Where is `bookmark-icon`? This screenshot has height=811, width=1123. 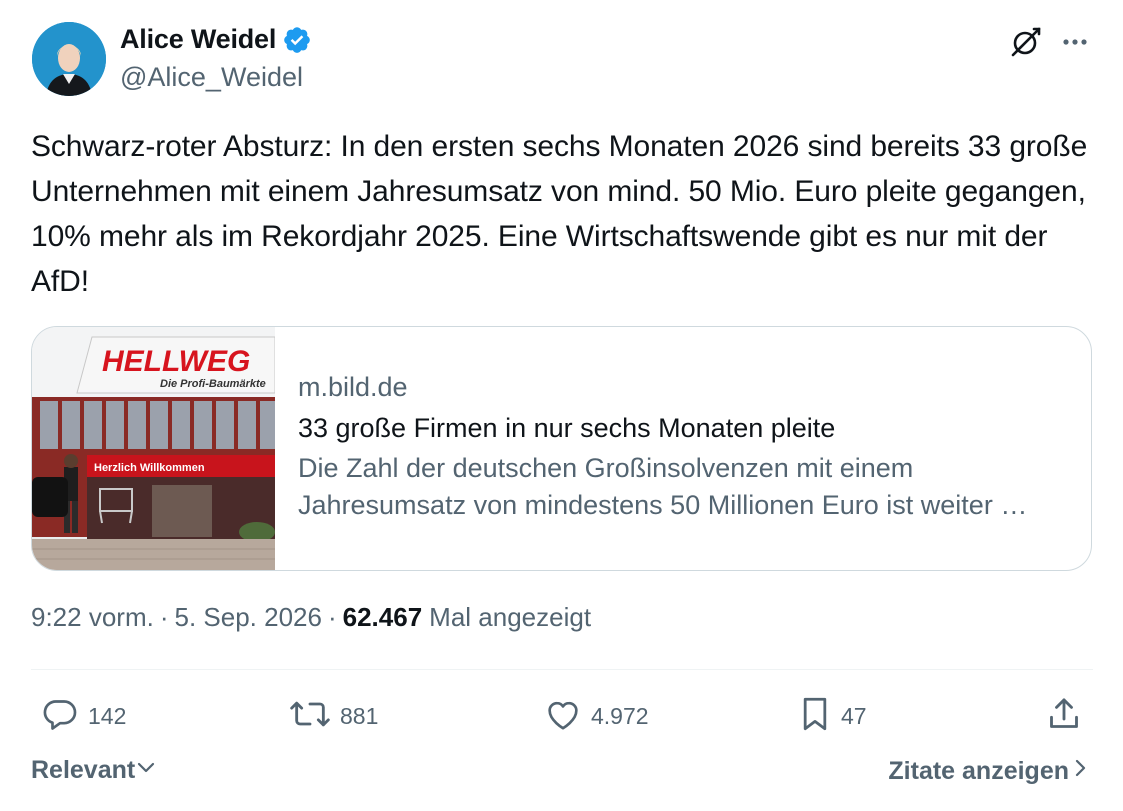
bookmark-icon is located at coordinates (815, 716).